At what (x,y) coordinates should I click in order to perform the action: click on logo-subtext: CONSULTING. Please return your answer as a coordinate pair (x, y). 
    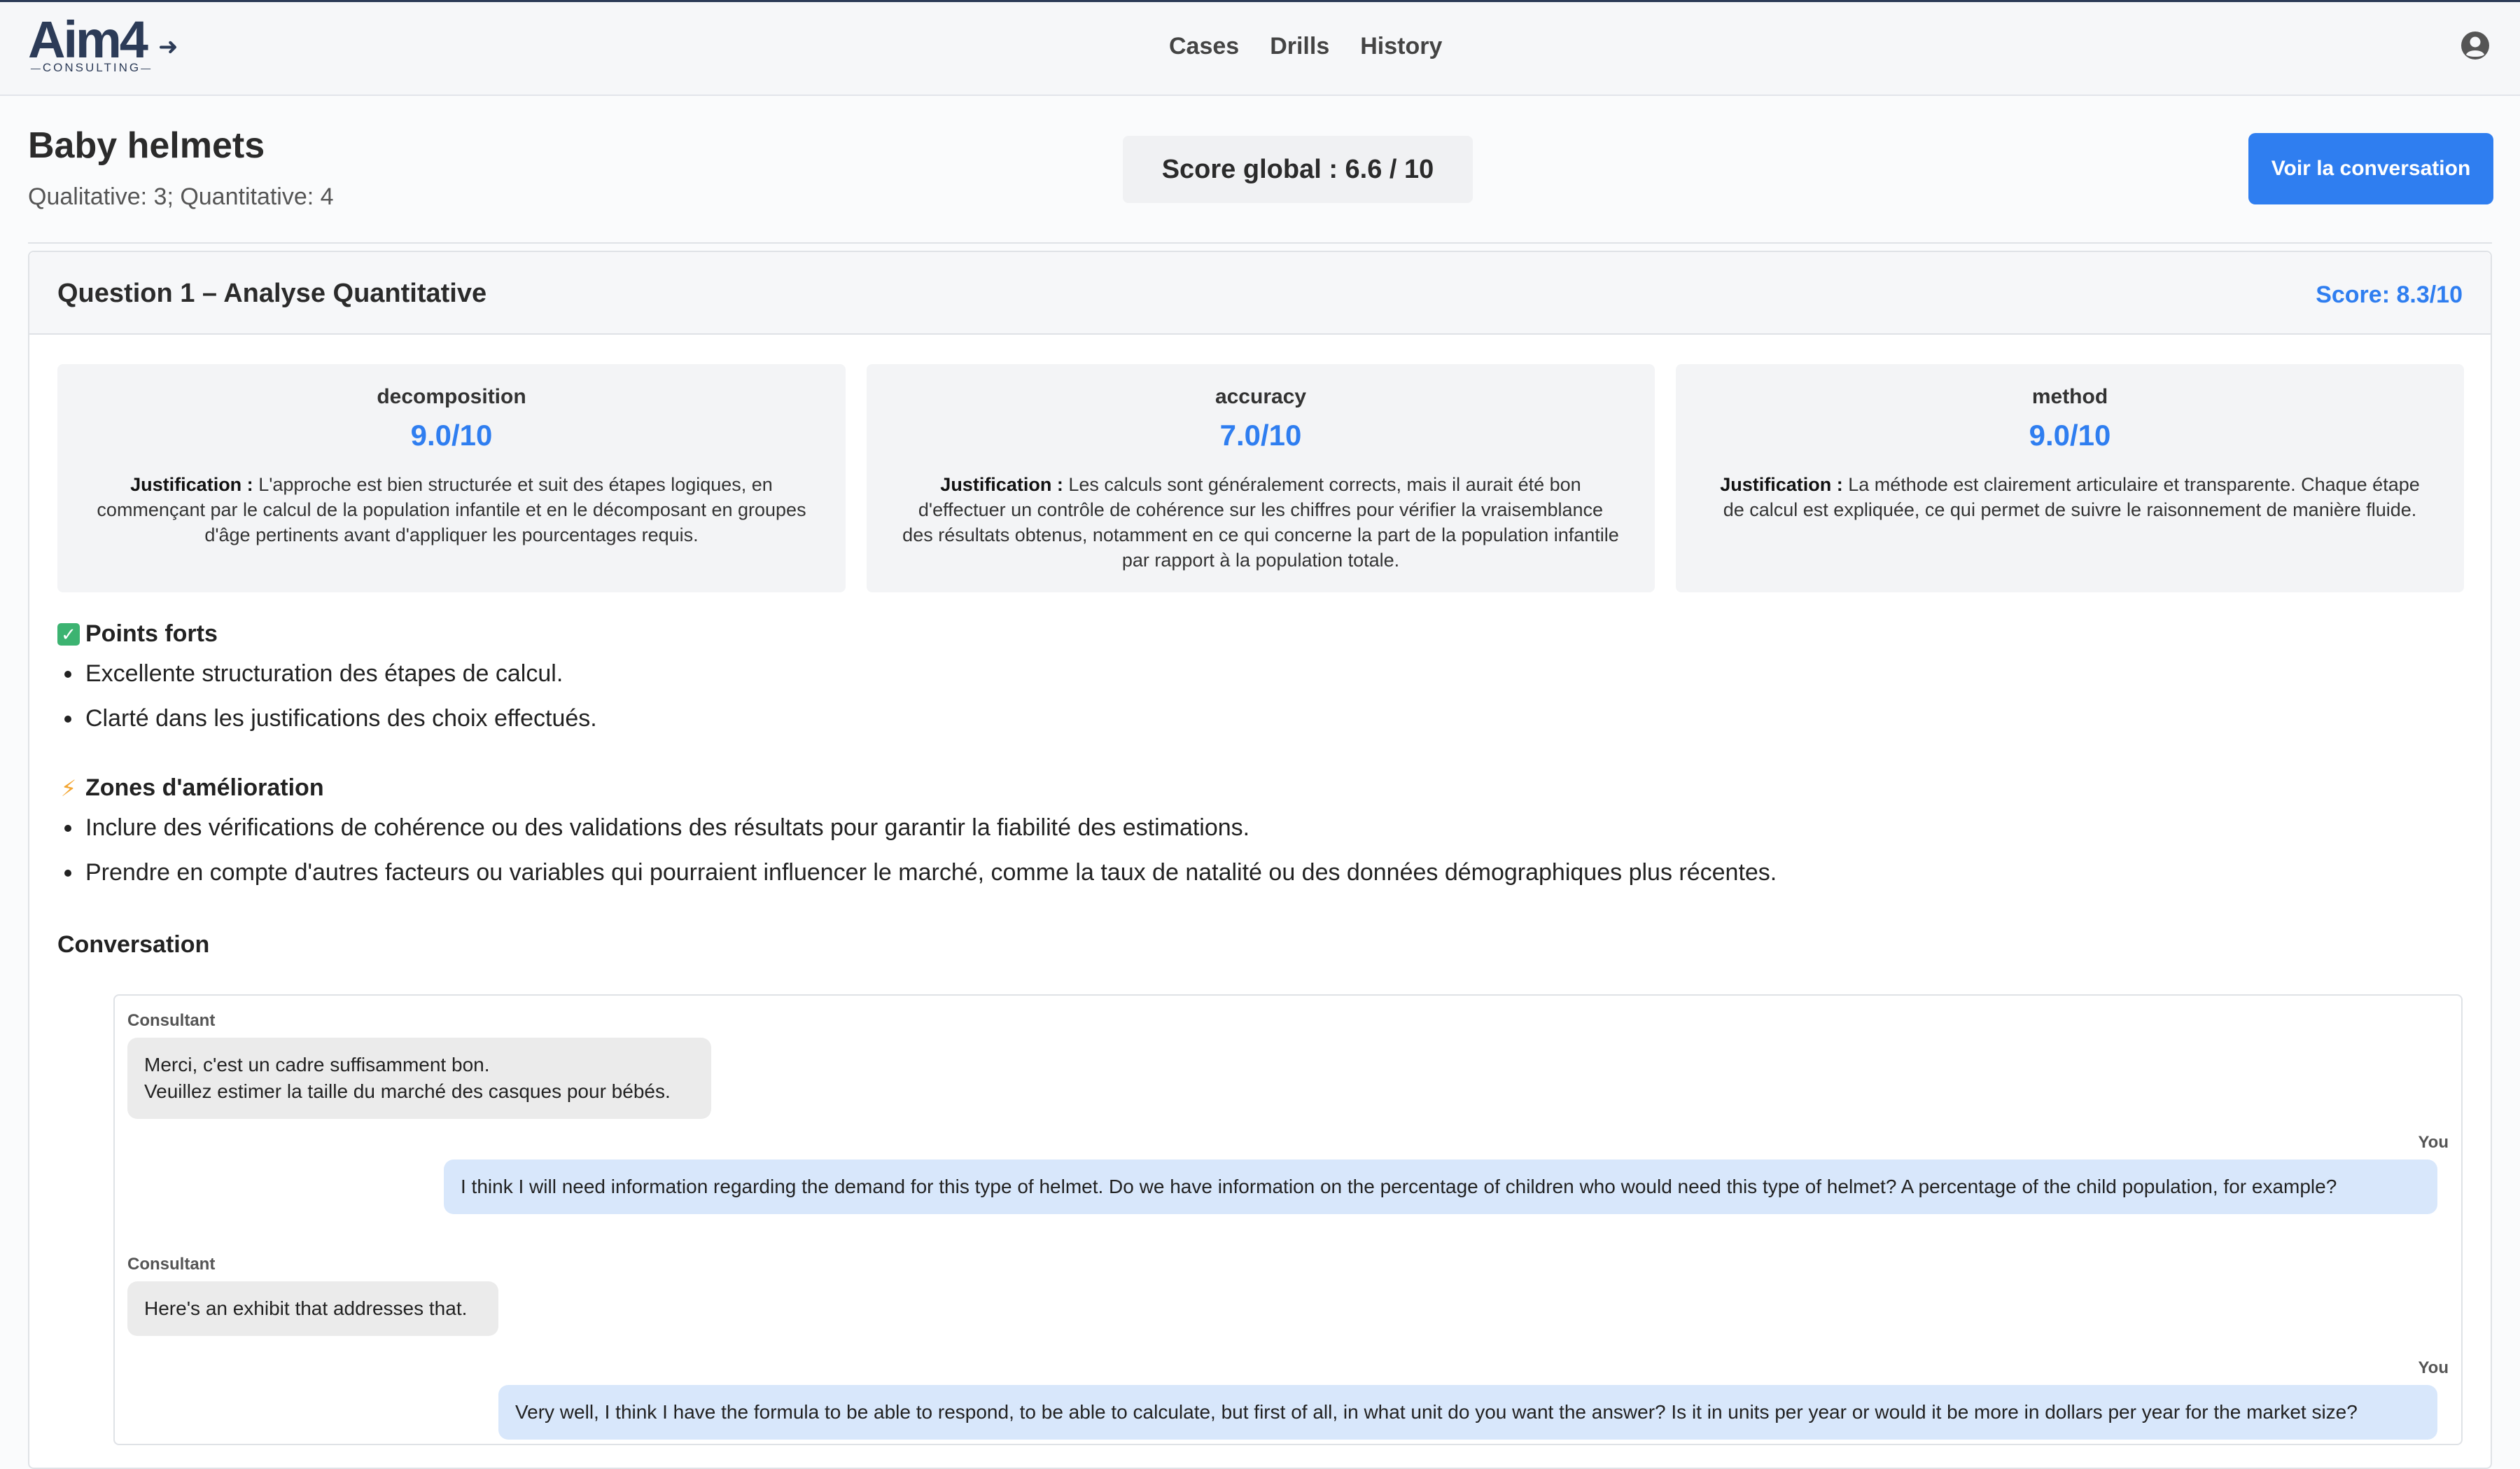
    Looking at the image, I should click on (91, 68).